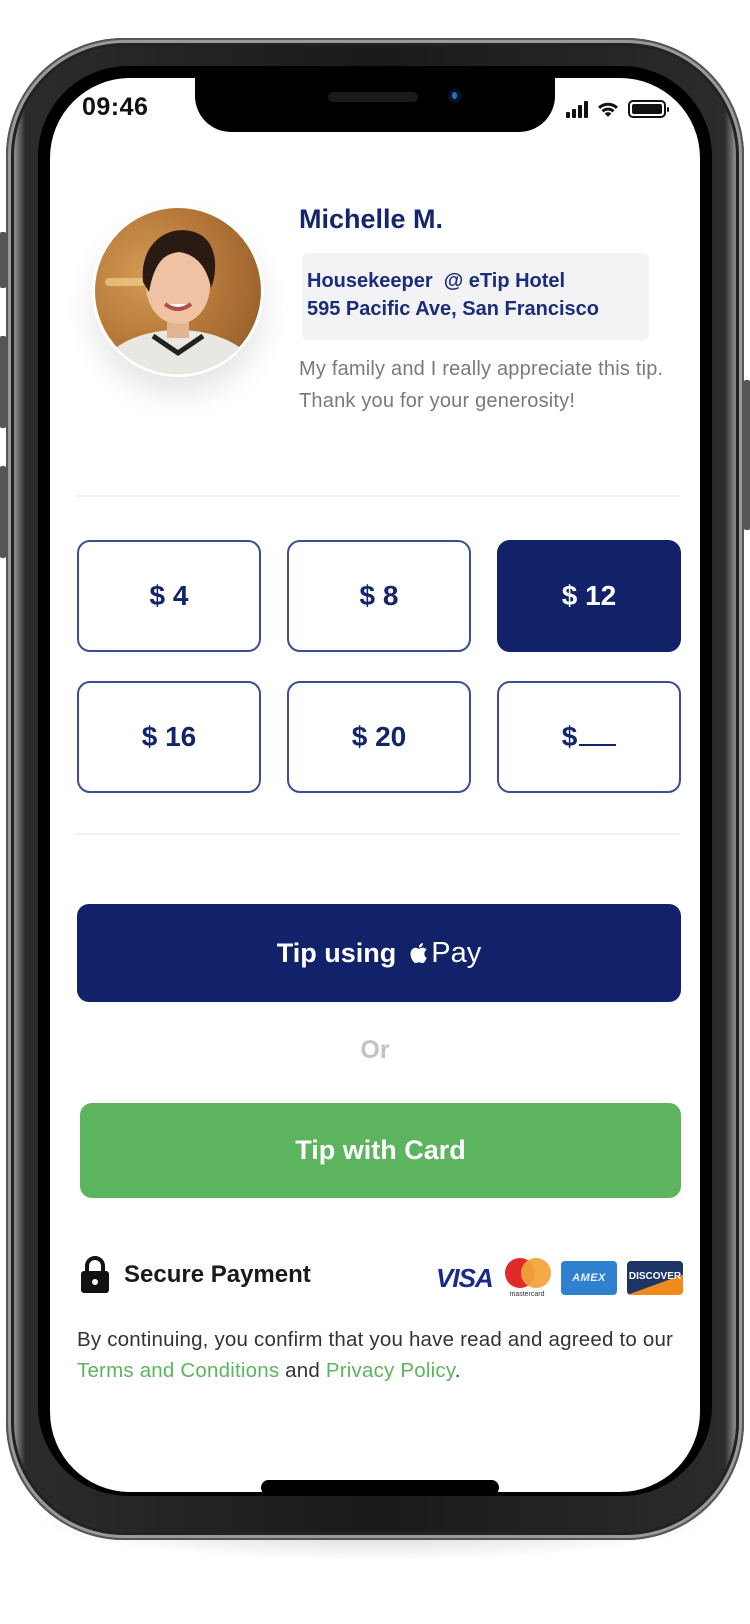 Image resolution: width=750 pixels, height=1624 pixels. I want to click on custom-tip-blank, so click(598, 737).